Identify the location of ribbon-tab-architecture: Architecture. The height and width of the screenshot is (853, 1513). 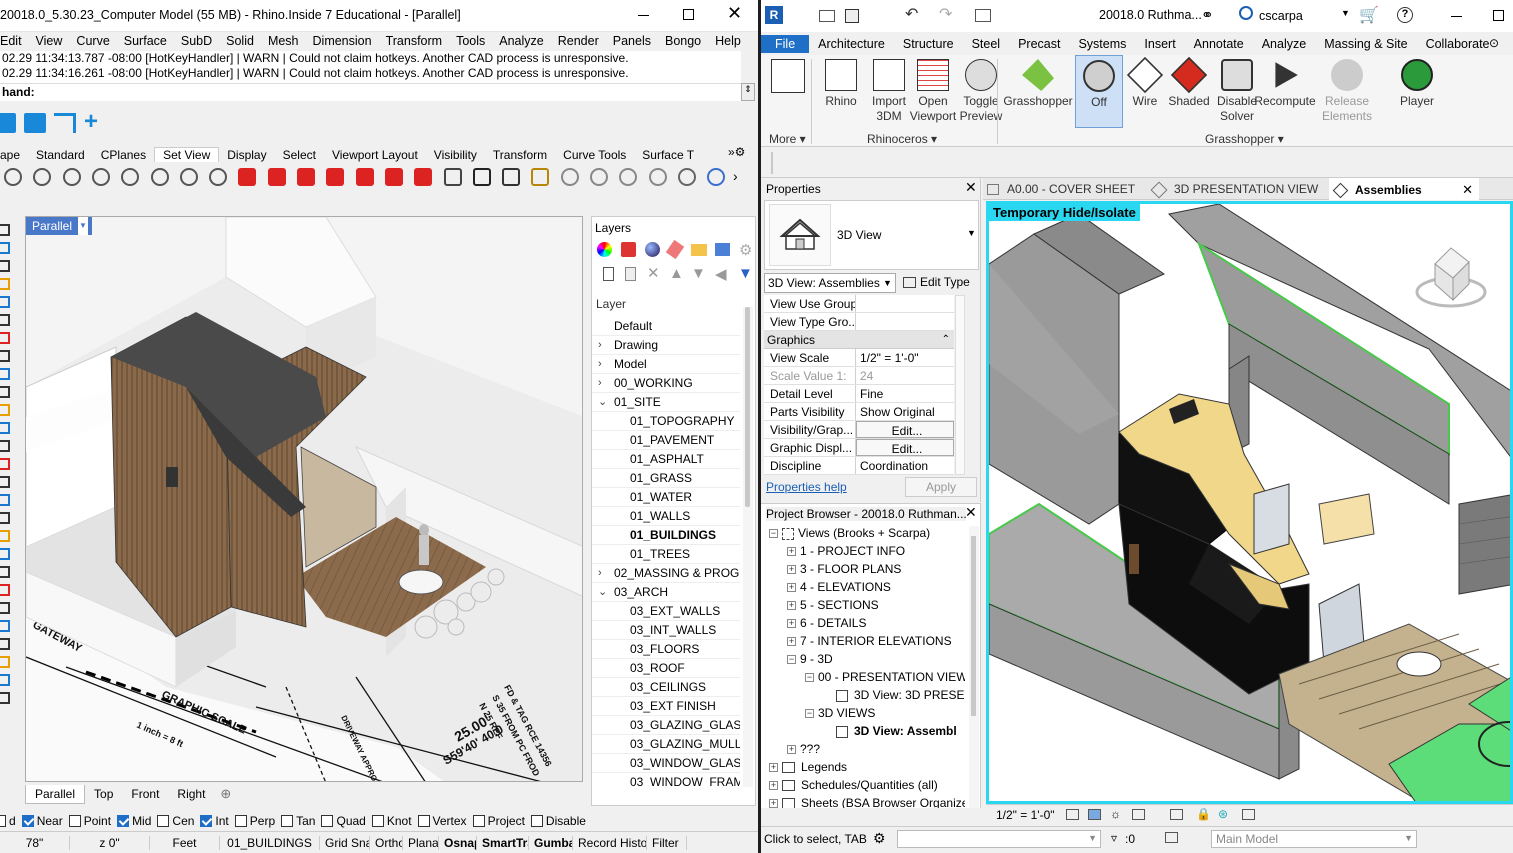
(851, 44).